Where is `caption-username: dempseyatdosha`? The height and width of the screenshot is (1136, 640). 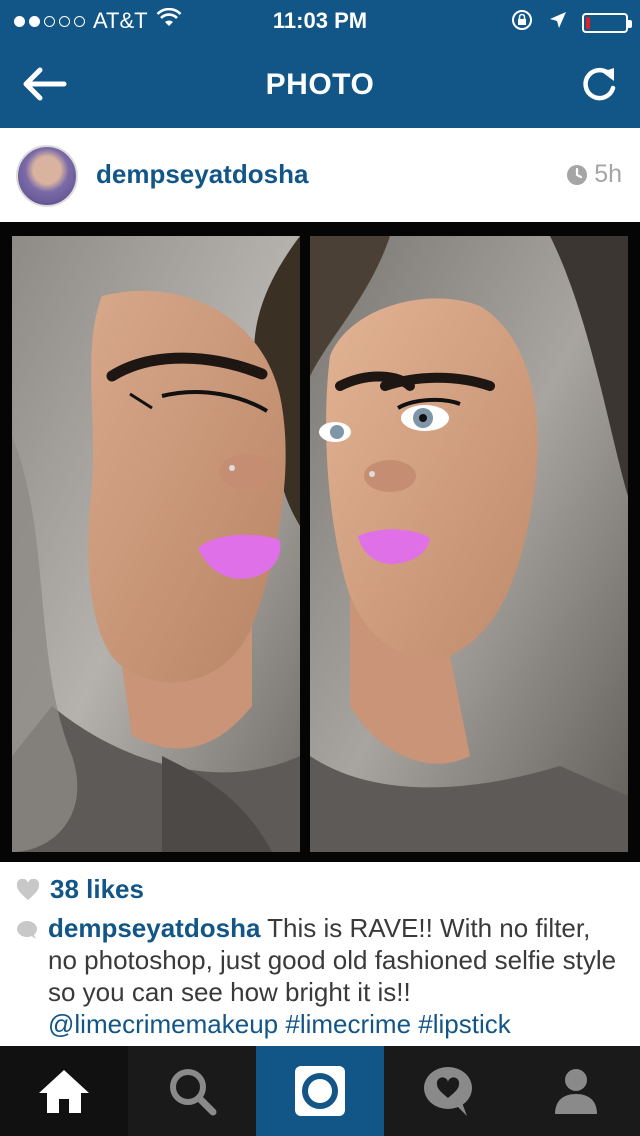
caption-username: dempseyatdosha is located at coordinates (154, 928).